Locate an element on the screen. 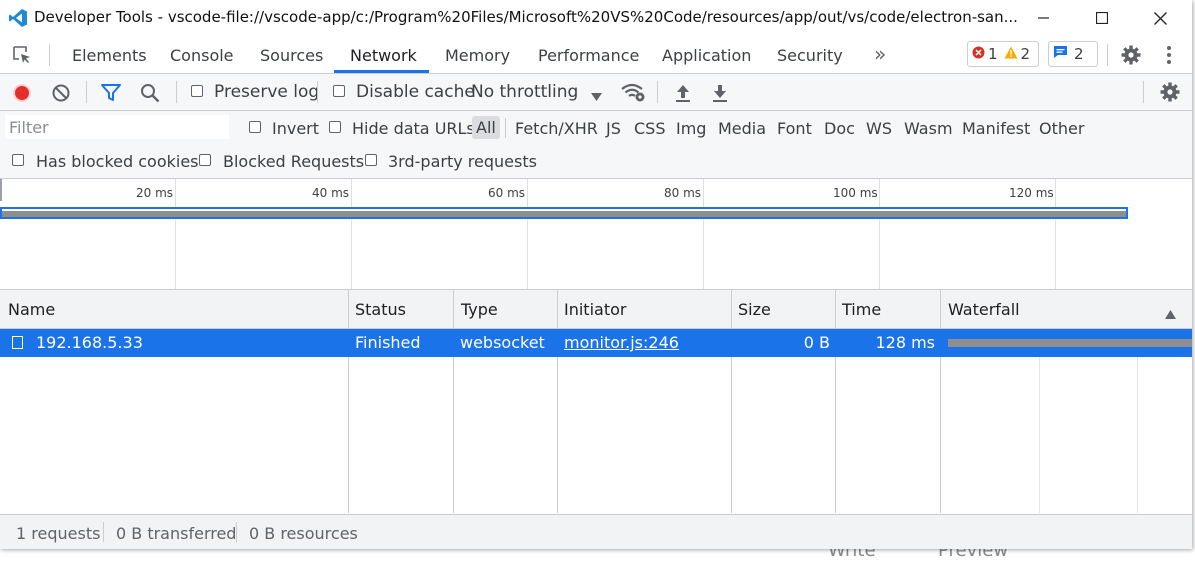 The image size is (1195, 565). overview-tick-label: 100 ms is located at coordinates (855, 193).